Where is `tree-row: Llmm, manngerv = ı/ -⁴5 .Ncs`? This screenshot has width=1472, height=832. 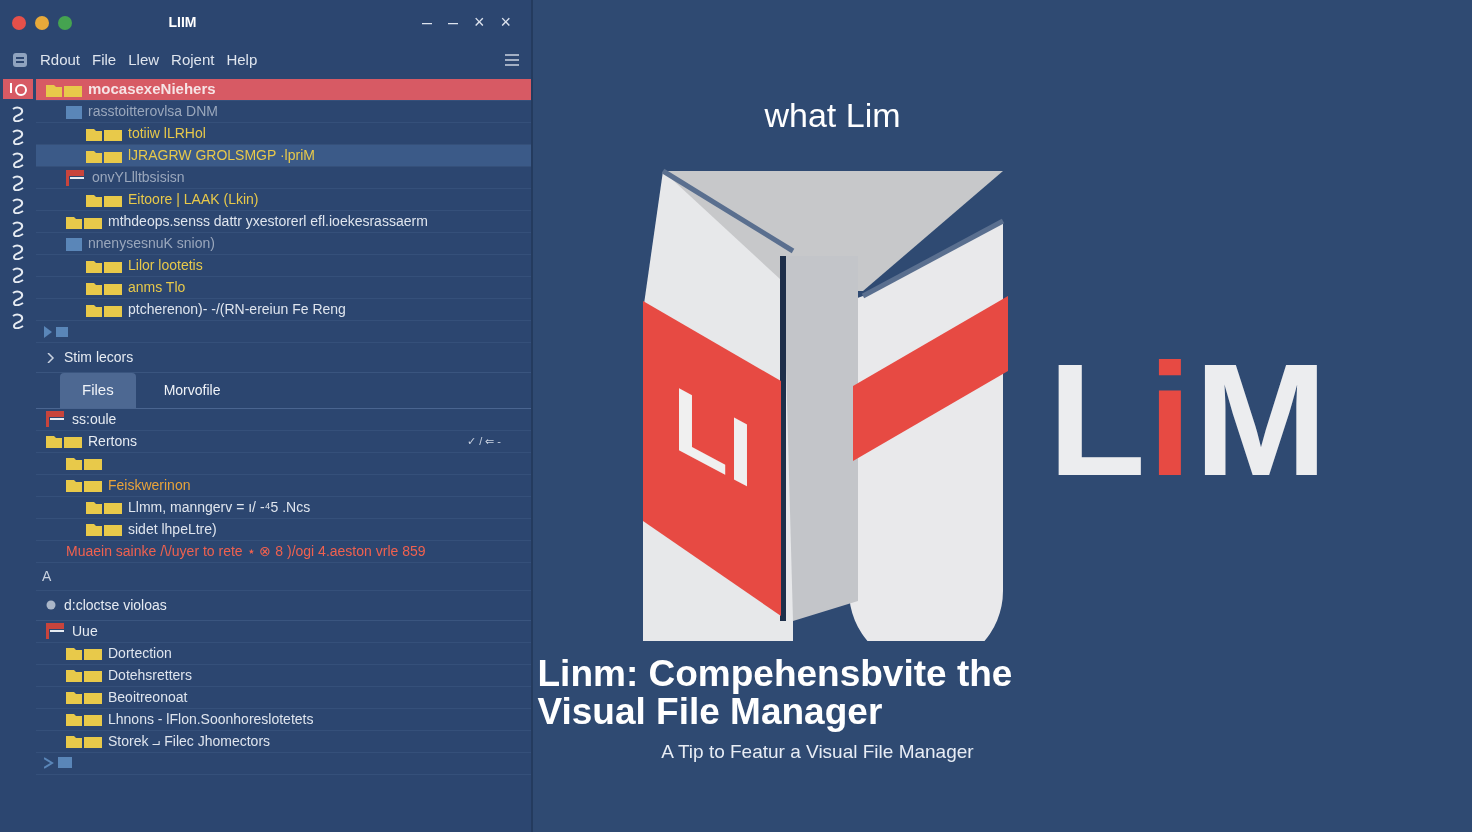
tree-row: Llmm, manngerv = ı/ -⁴5 .Ncs is located at coordinates (283, 507).